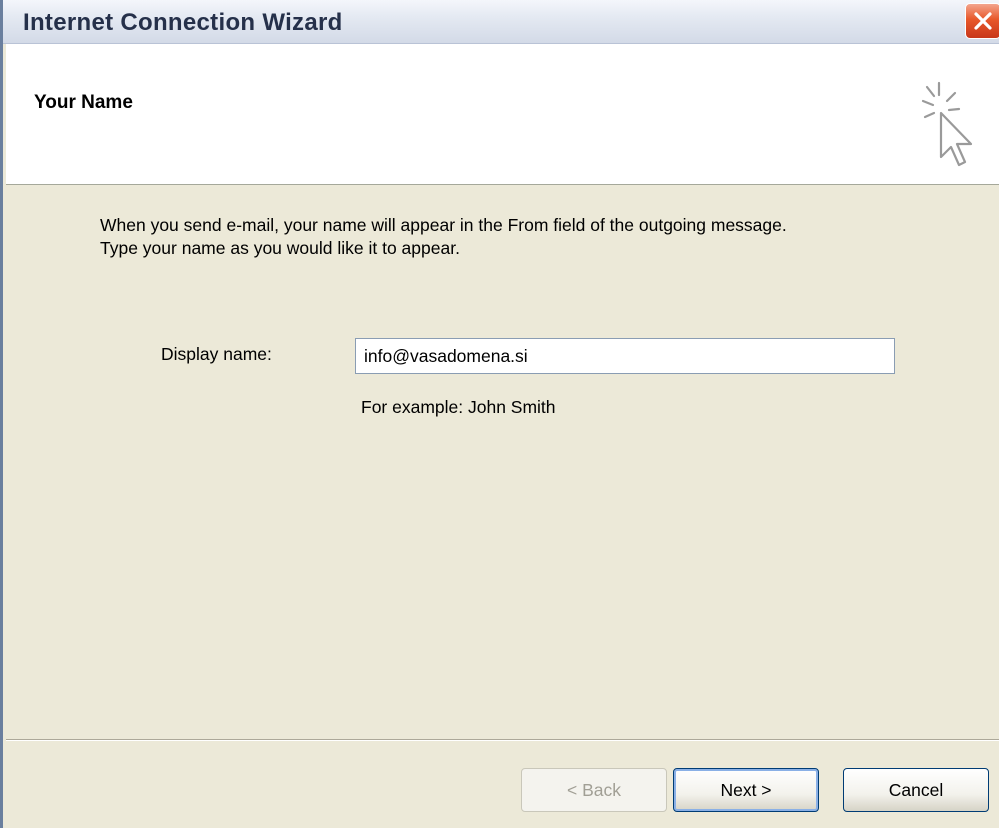 The height and width of the screenshot is (828, 999). What do you see at coordinates (83, 102) in the screenshot?
I see `page-title: Your Name` at bounding box center [83, 102].